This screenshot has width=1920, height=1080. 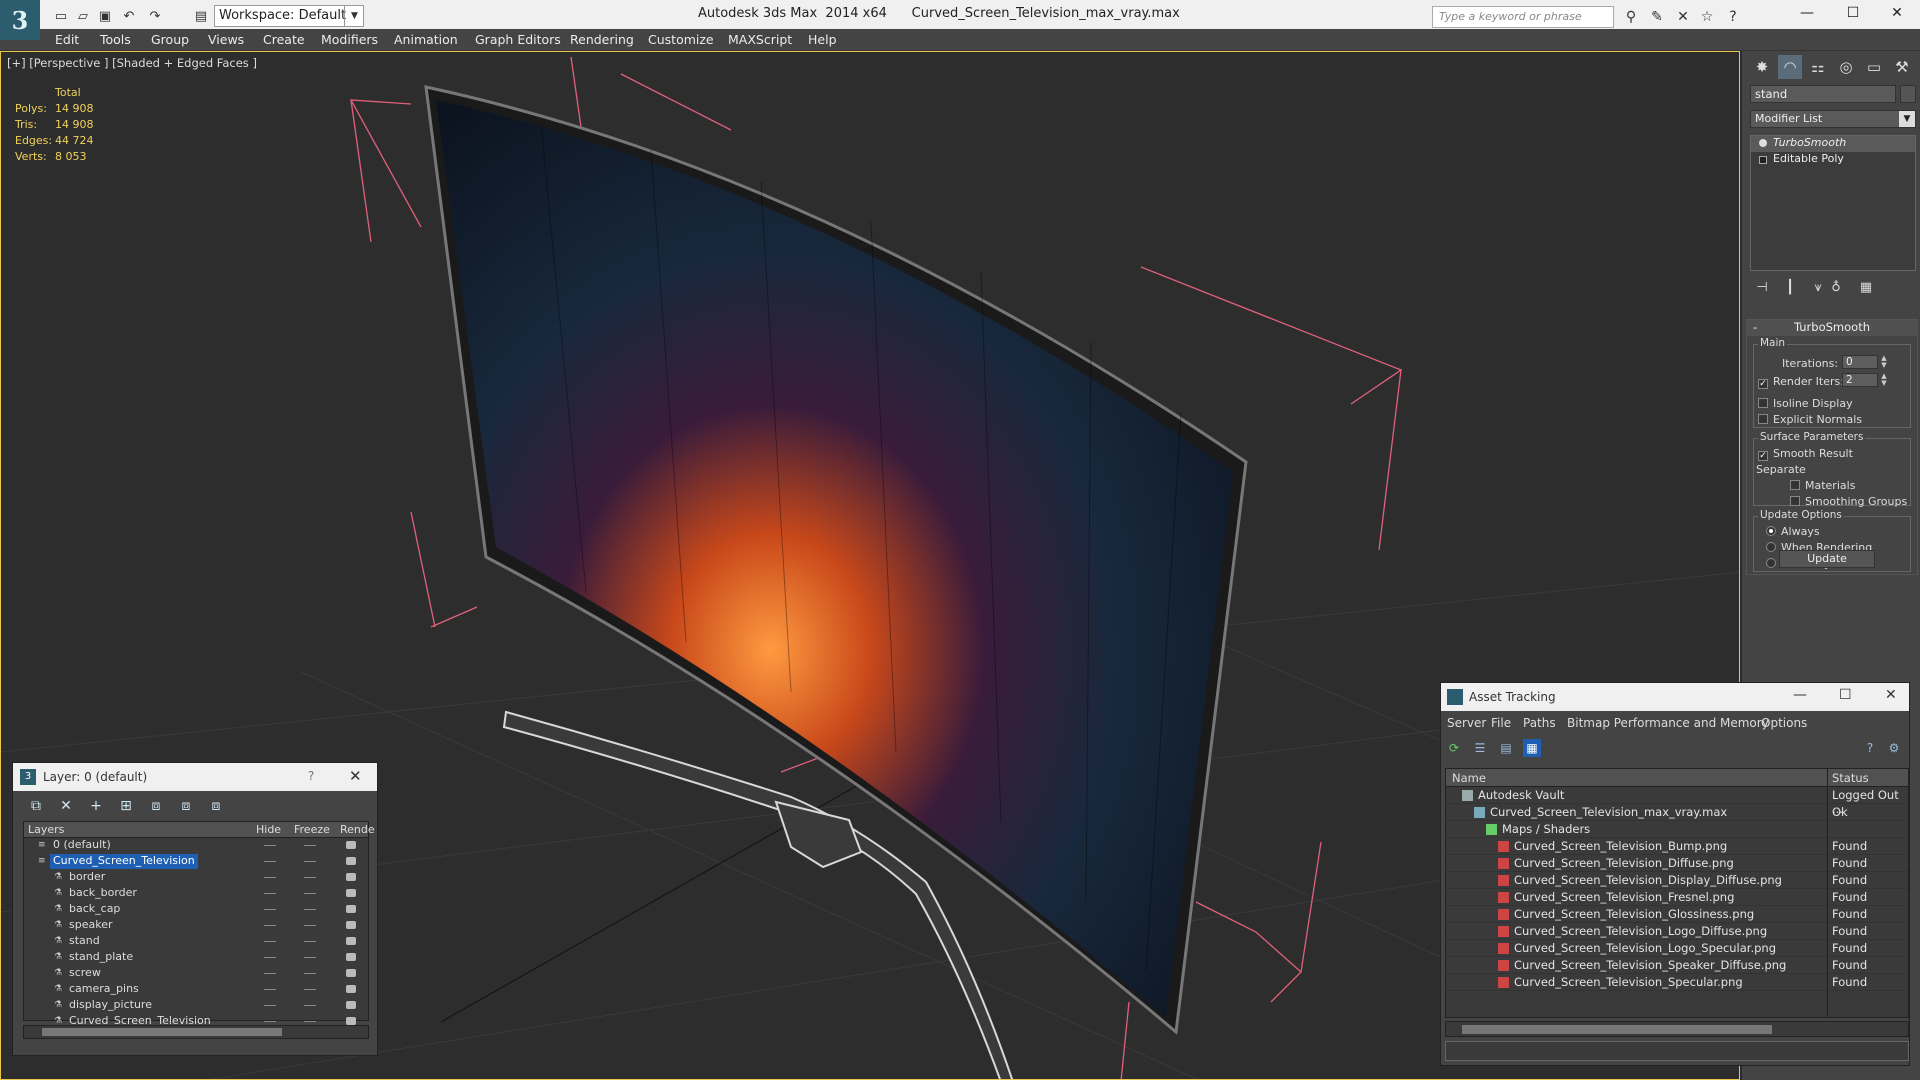 What do you see at coordinates (196, 990) in the screenshot?
I see `layer-row: ⚗ camera_pins` at bounding box center [196, 990].